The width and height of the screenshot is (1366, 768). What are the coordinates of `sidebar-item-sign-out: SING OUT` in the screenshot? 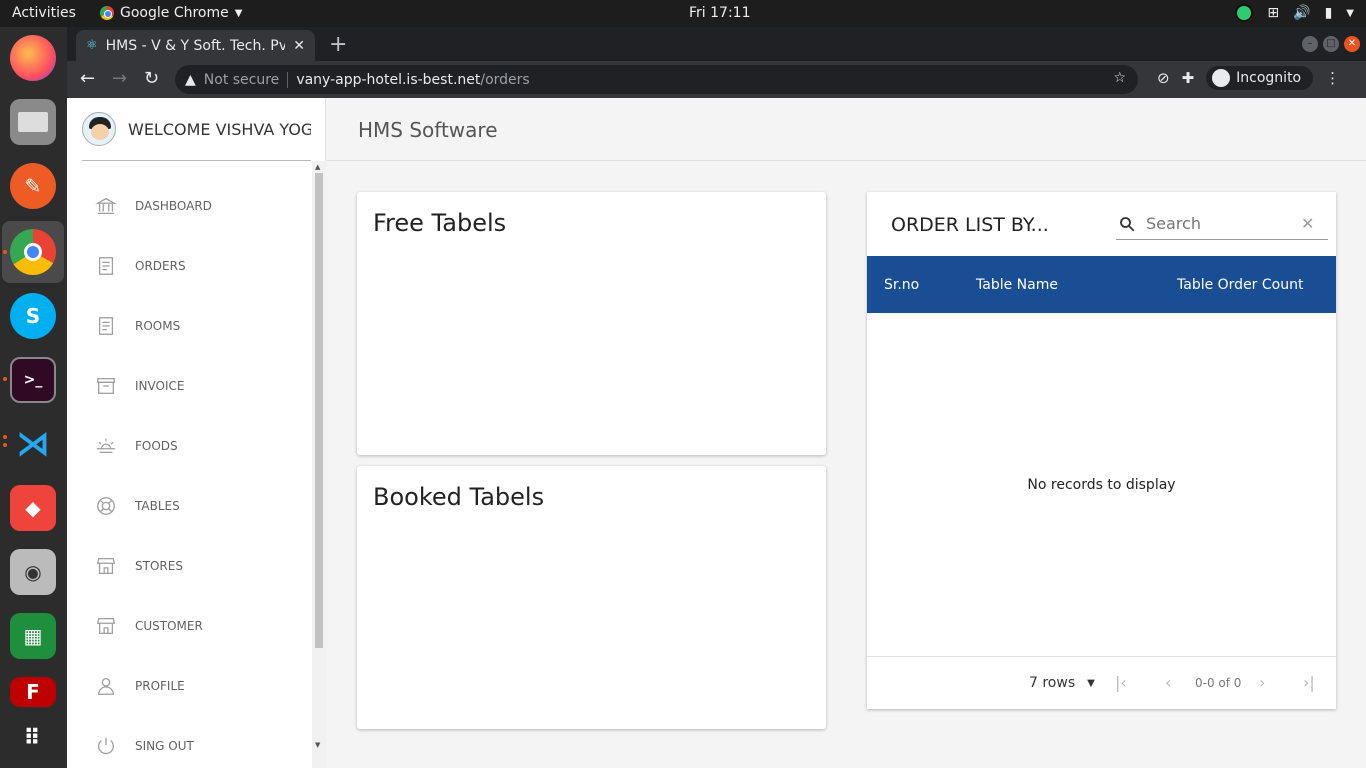 It's located at (189, 742).